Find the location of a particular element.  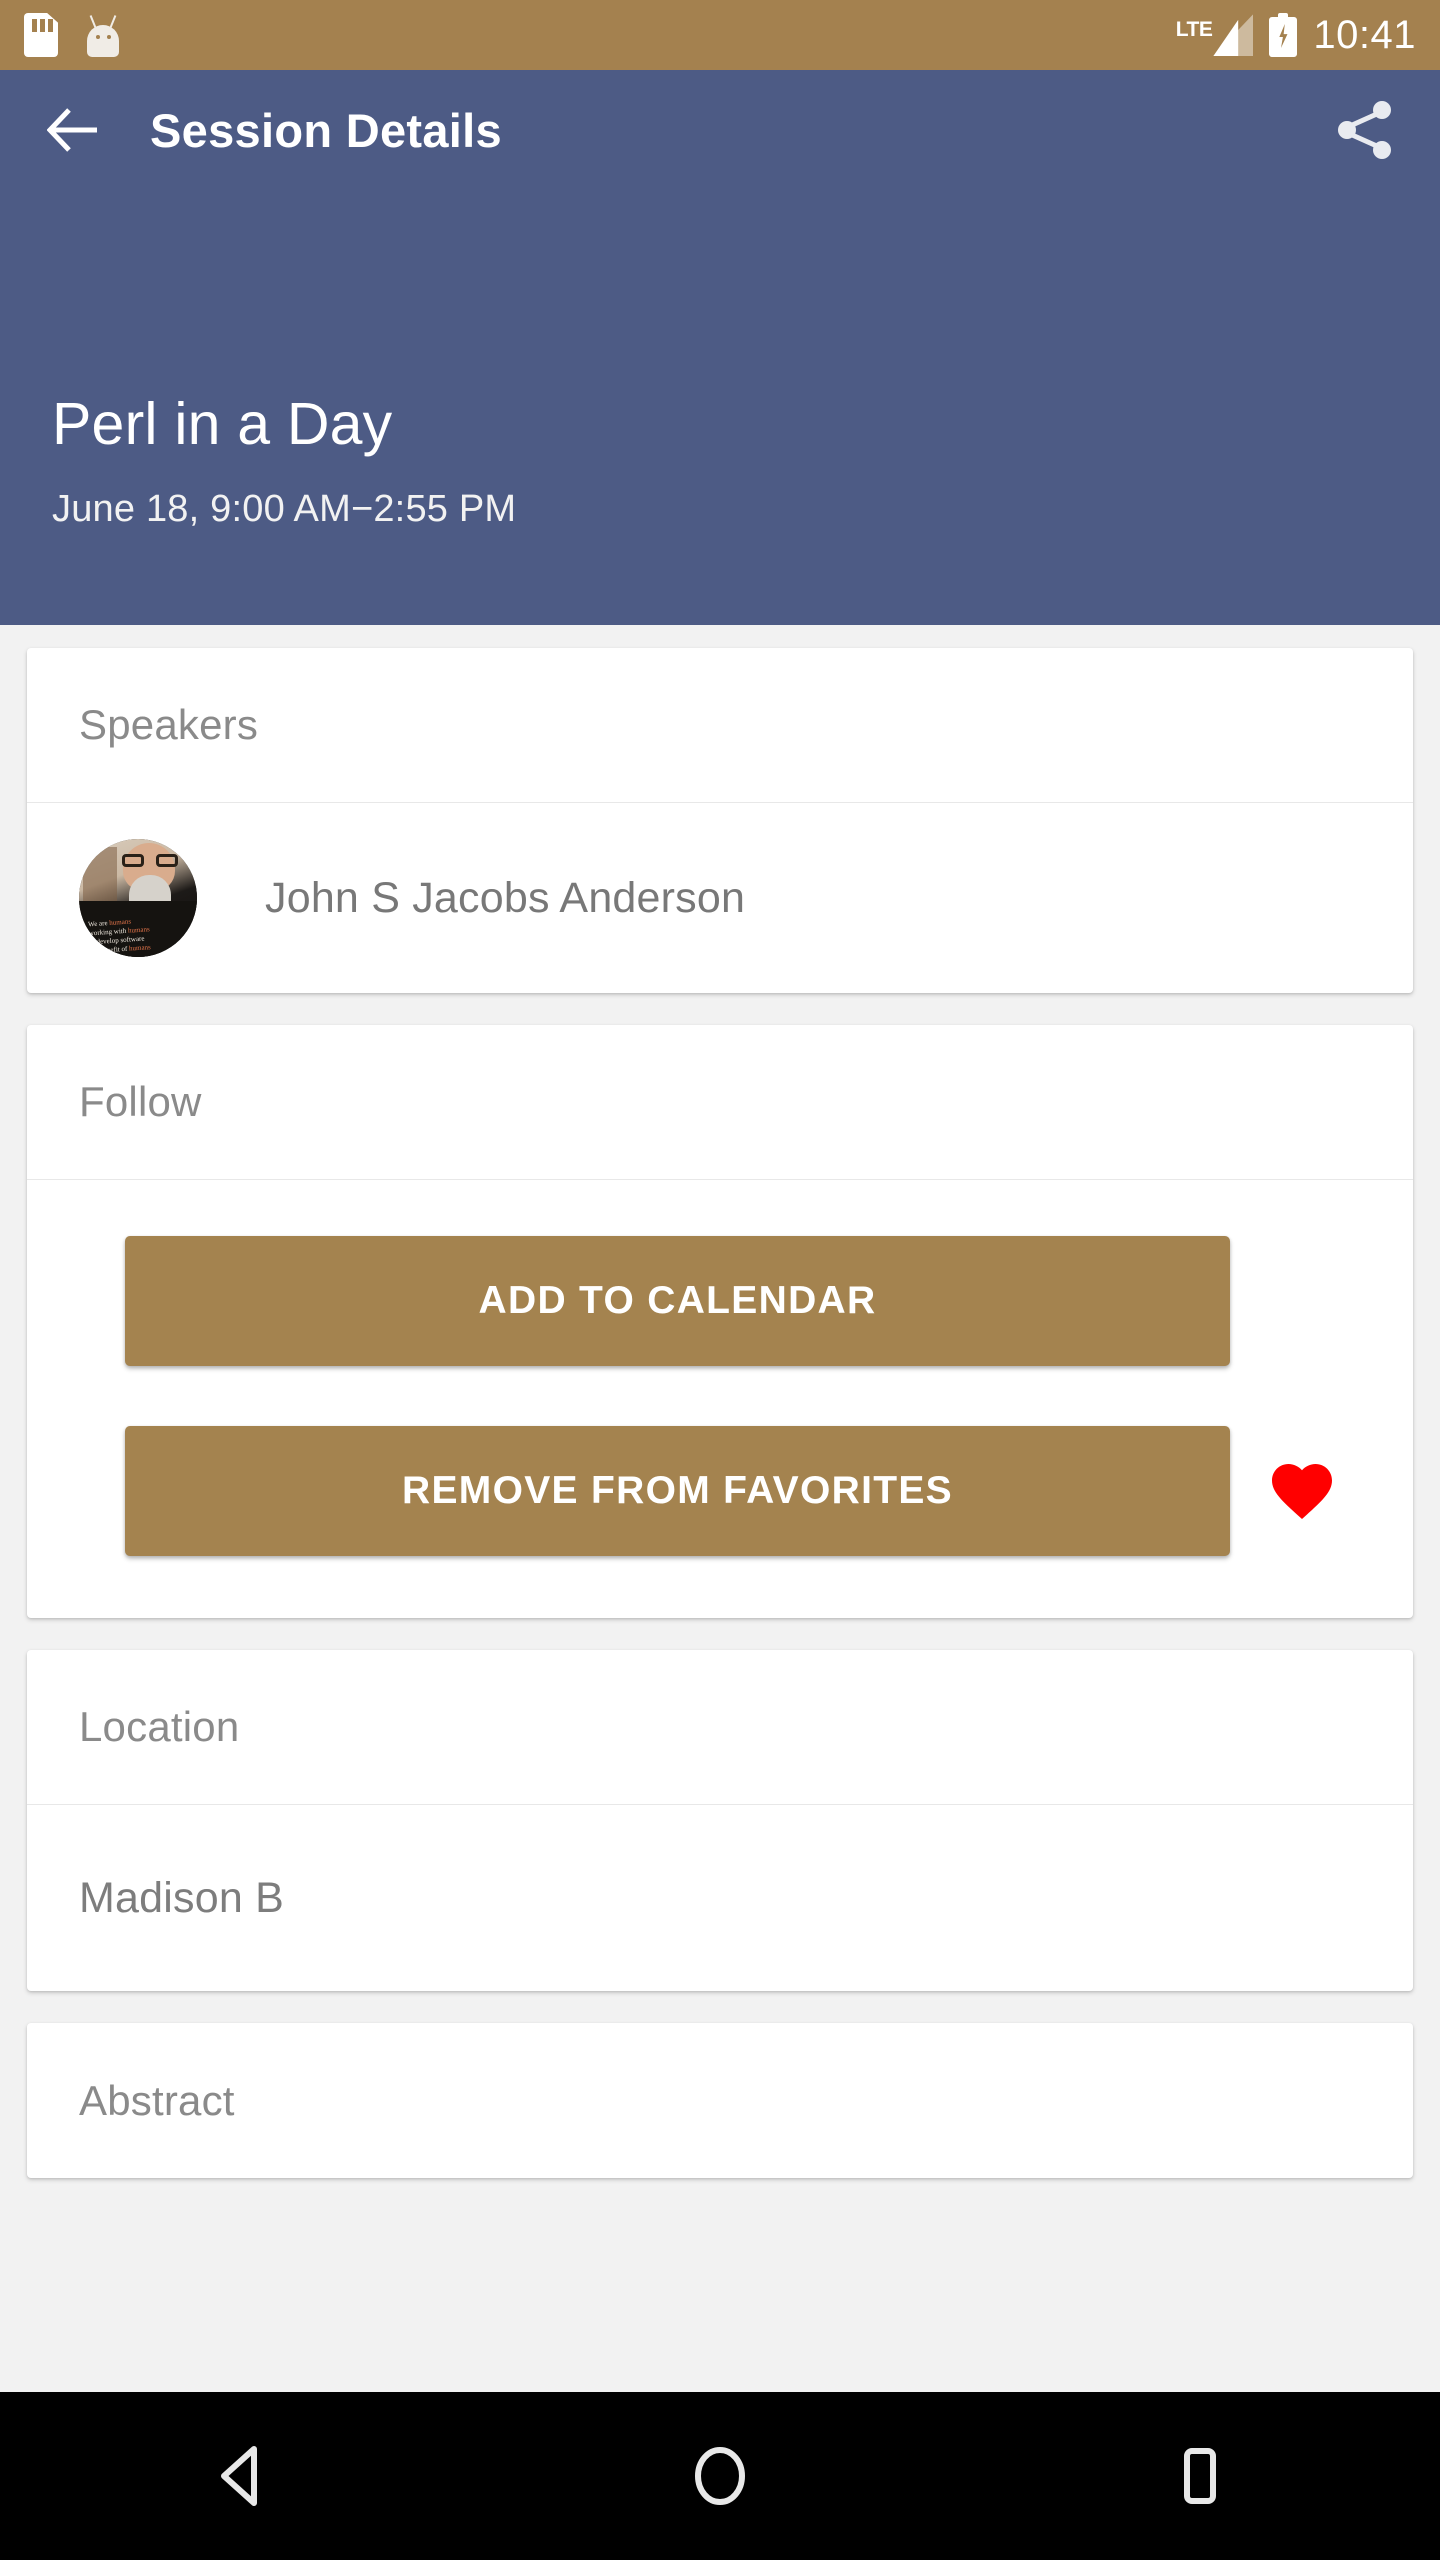

follow-header-label: Follow is located at coordinates (140, 1101).